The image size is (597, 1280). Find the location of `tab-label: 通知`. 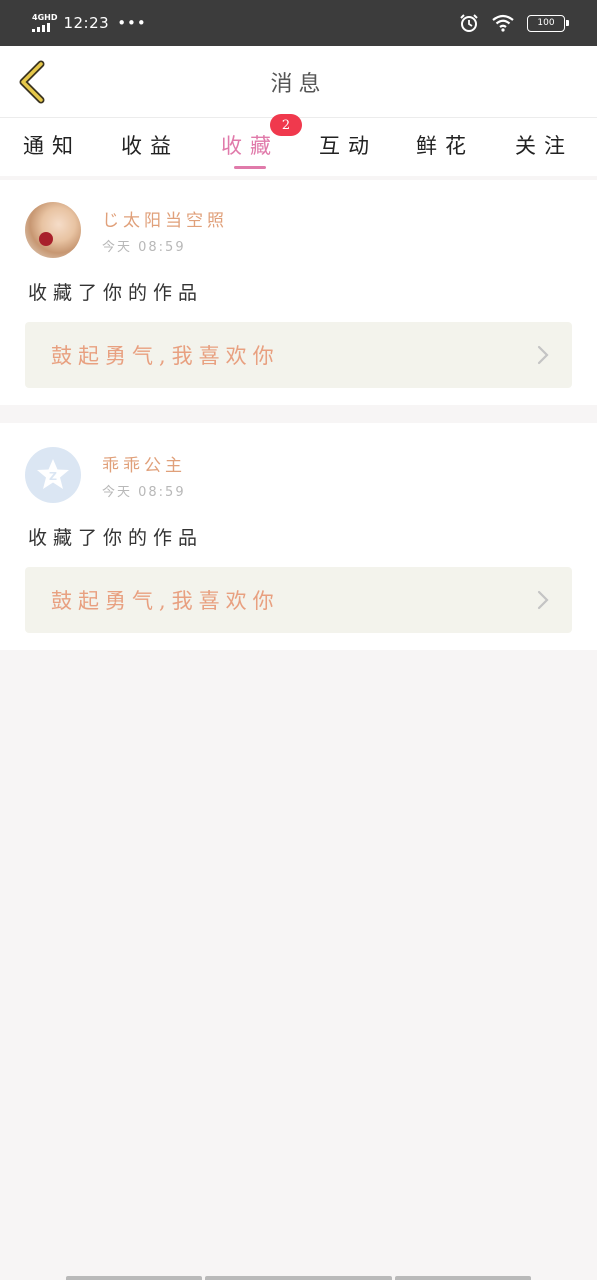

tab-label: 通知 is located at coordinates (52, 146).